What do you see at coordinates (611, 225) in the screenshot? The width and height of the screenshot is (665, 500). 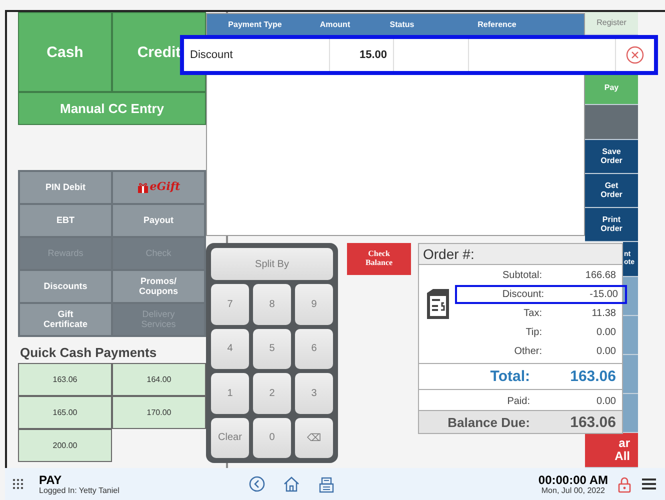 I see `sidebar-button: Print Order` at bounding box center [611, 225].